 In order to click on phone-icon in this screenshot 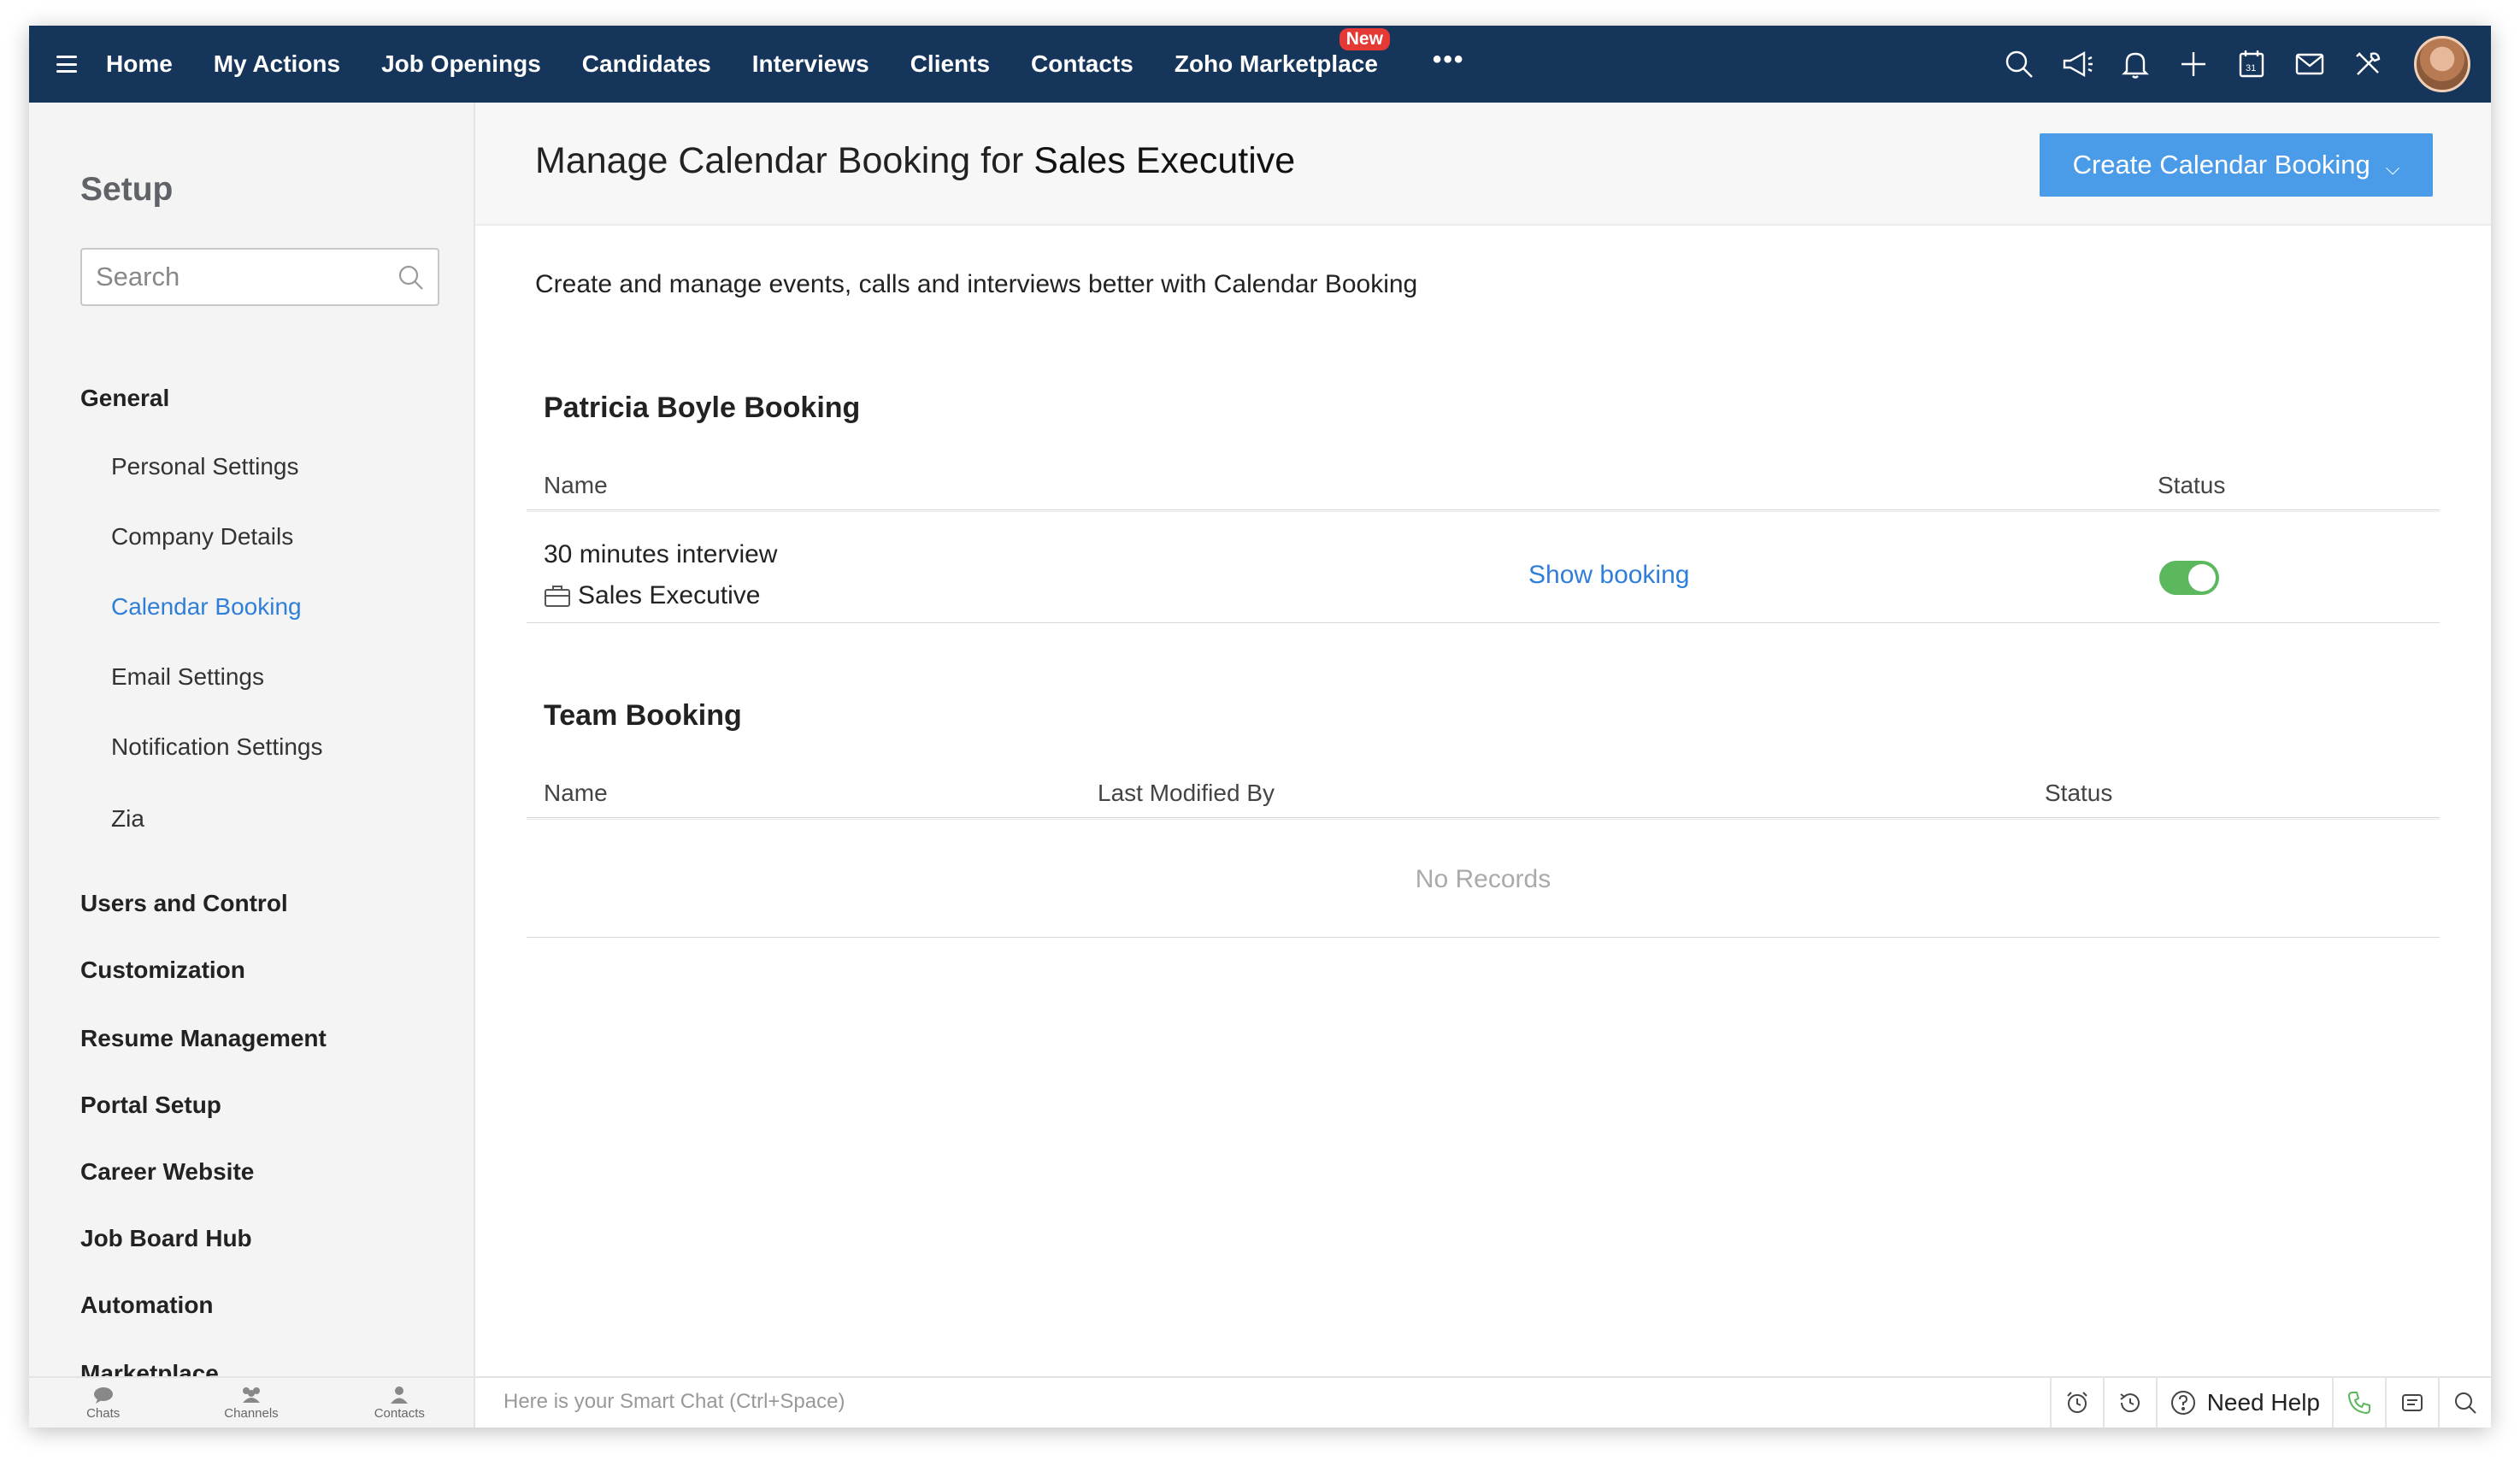, I will do `click(2359, 1403)`.